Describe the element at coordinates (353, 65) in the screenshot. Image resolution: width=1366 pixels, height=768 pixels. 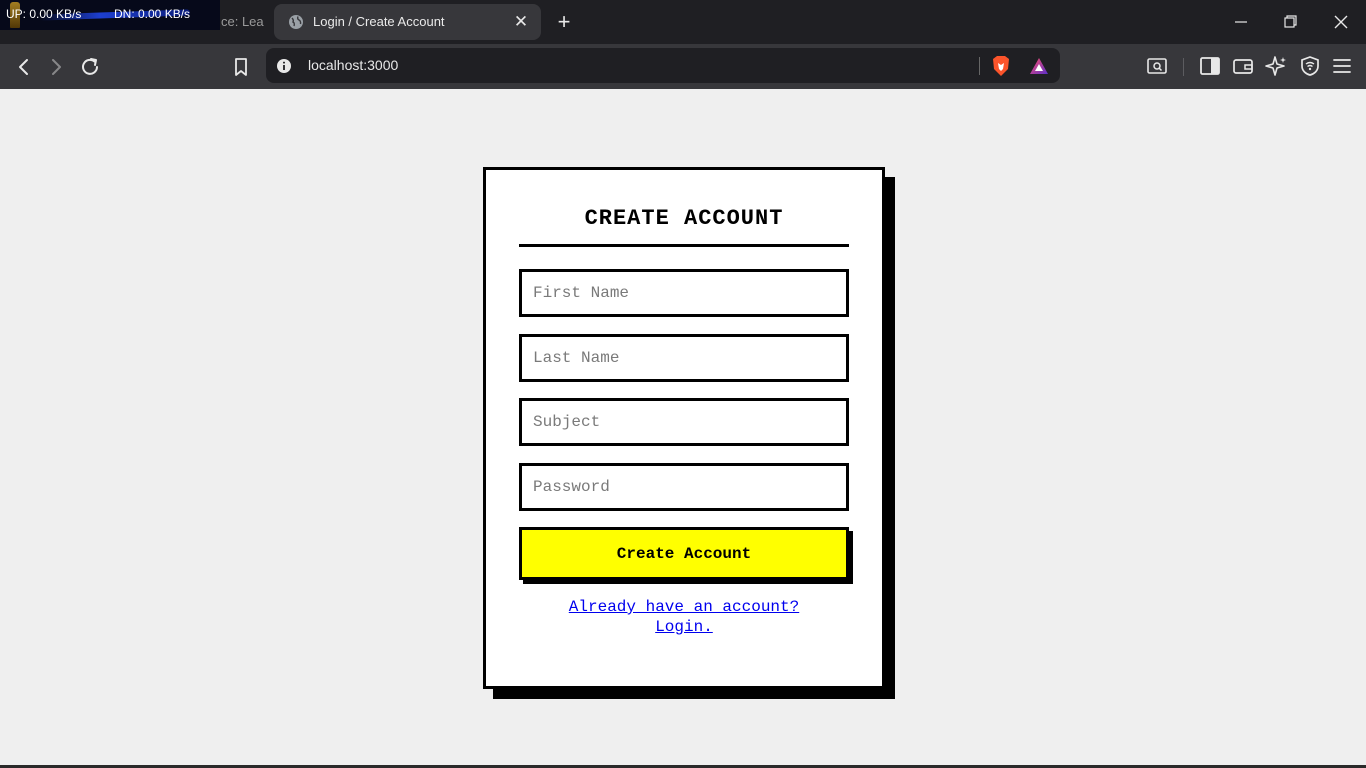
I see `url-text: localhost:3000` at that location.